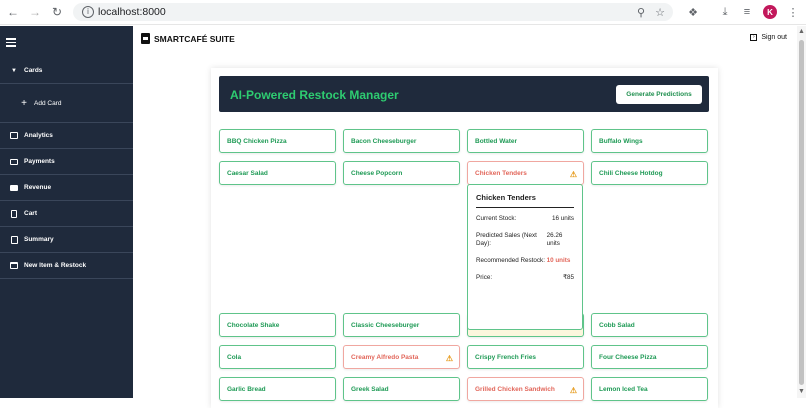 This screenshot has width=806, height=408. What do you see at coordinates (649, 389) in the screenshot?
I see `item-card: Lemon Iced Tea` at bounding box center [649, 389].